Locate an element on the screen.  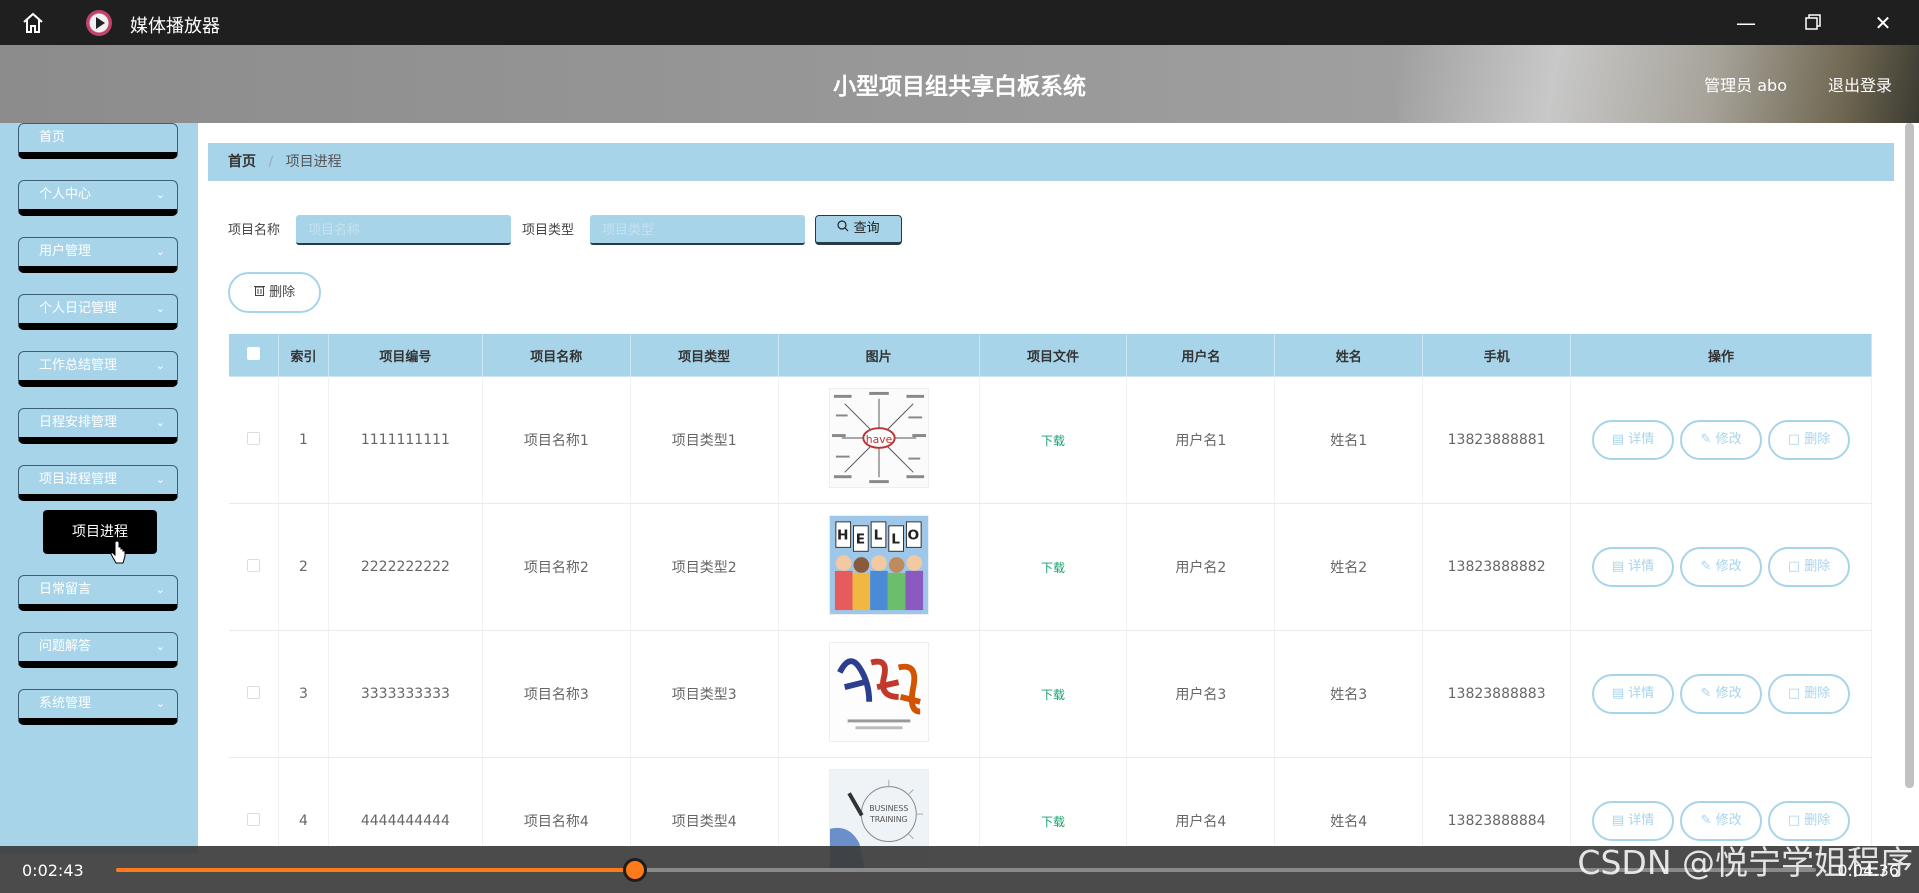
sidebar-item-label: 日程安排管理 is located at coordinates (78, 422).